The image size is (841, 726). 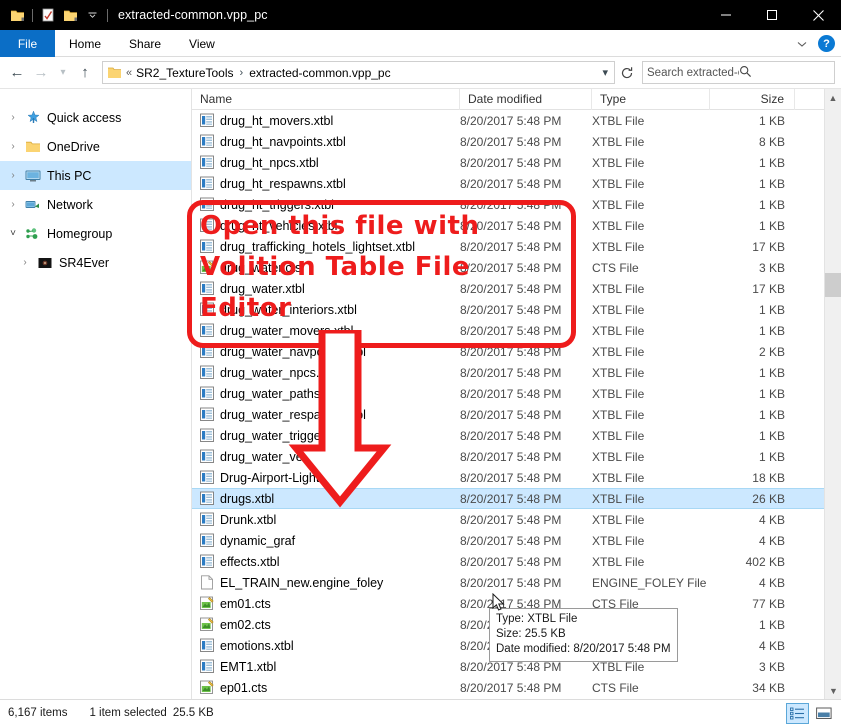 What do you see at coordinates (85, 73) in the screenshot?
I see `up-arrow-icon: ↑` at bounding box center [85, 73].